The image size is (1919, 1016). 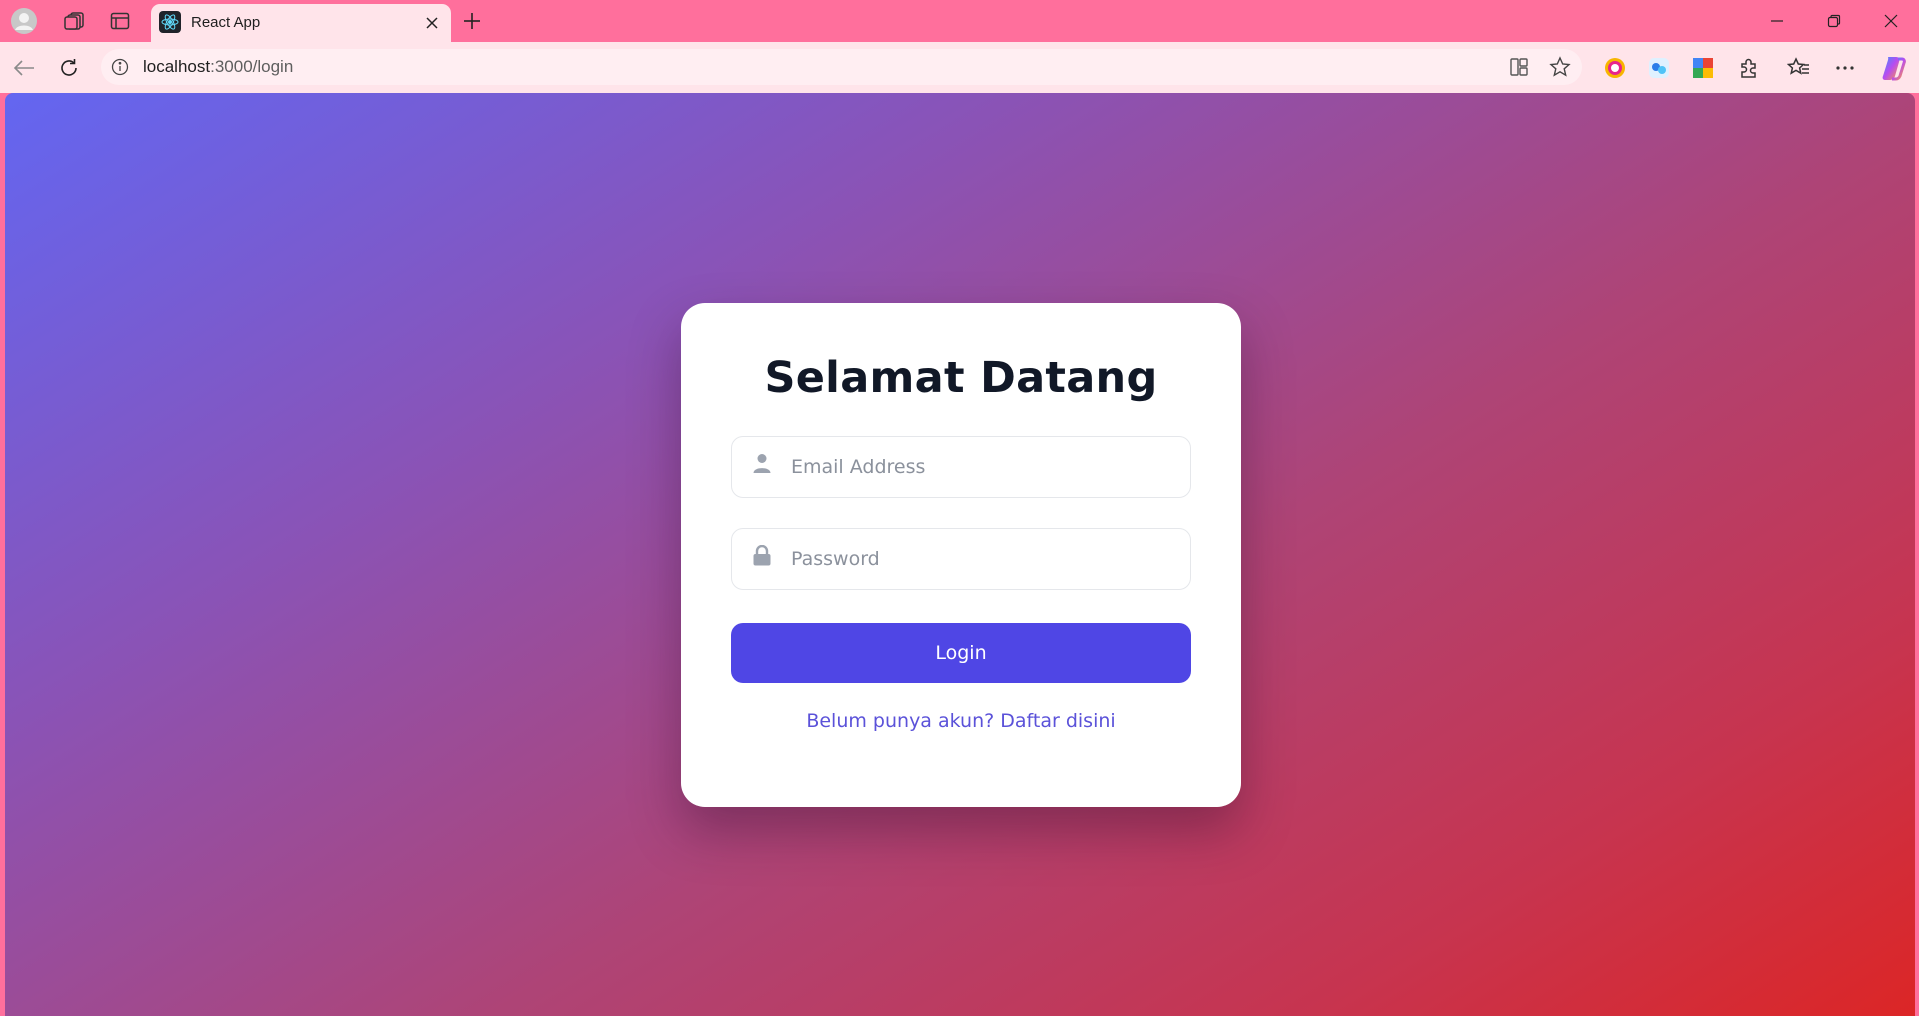 What do you see at coordinates (961, 721) in the screenshot?
I see `register-link: Belum punya akun? Daftar disini` at bounding box center [961, 721].